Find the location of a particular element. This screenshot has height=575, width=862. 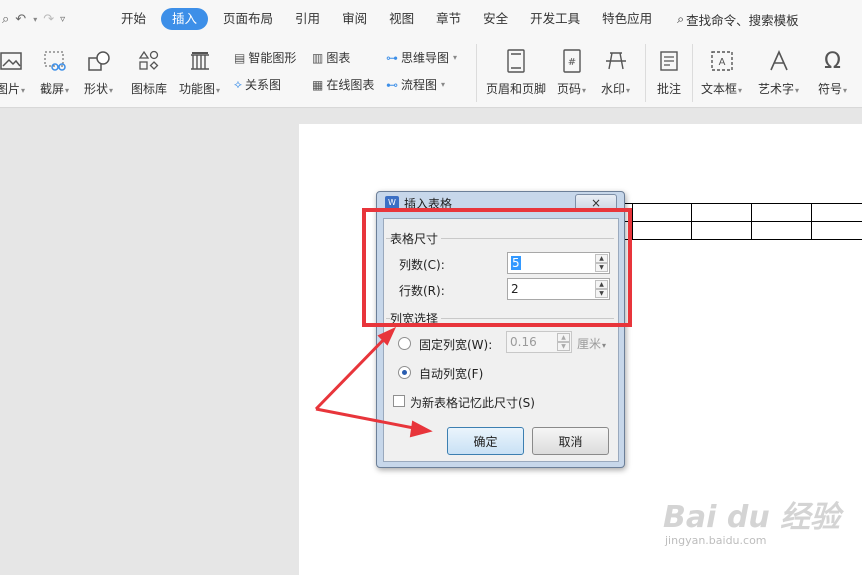

page-number-icon: # is located at coordinates (572, 61).